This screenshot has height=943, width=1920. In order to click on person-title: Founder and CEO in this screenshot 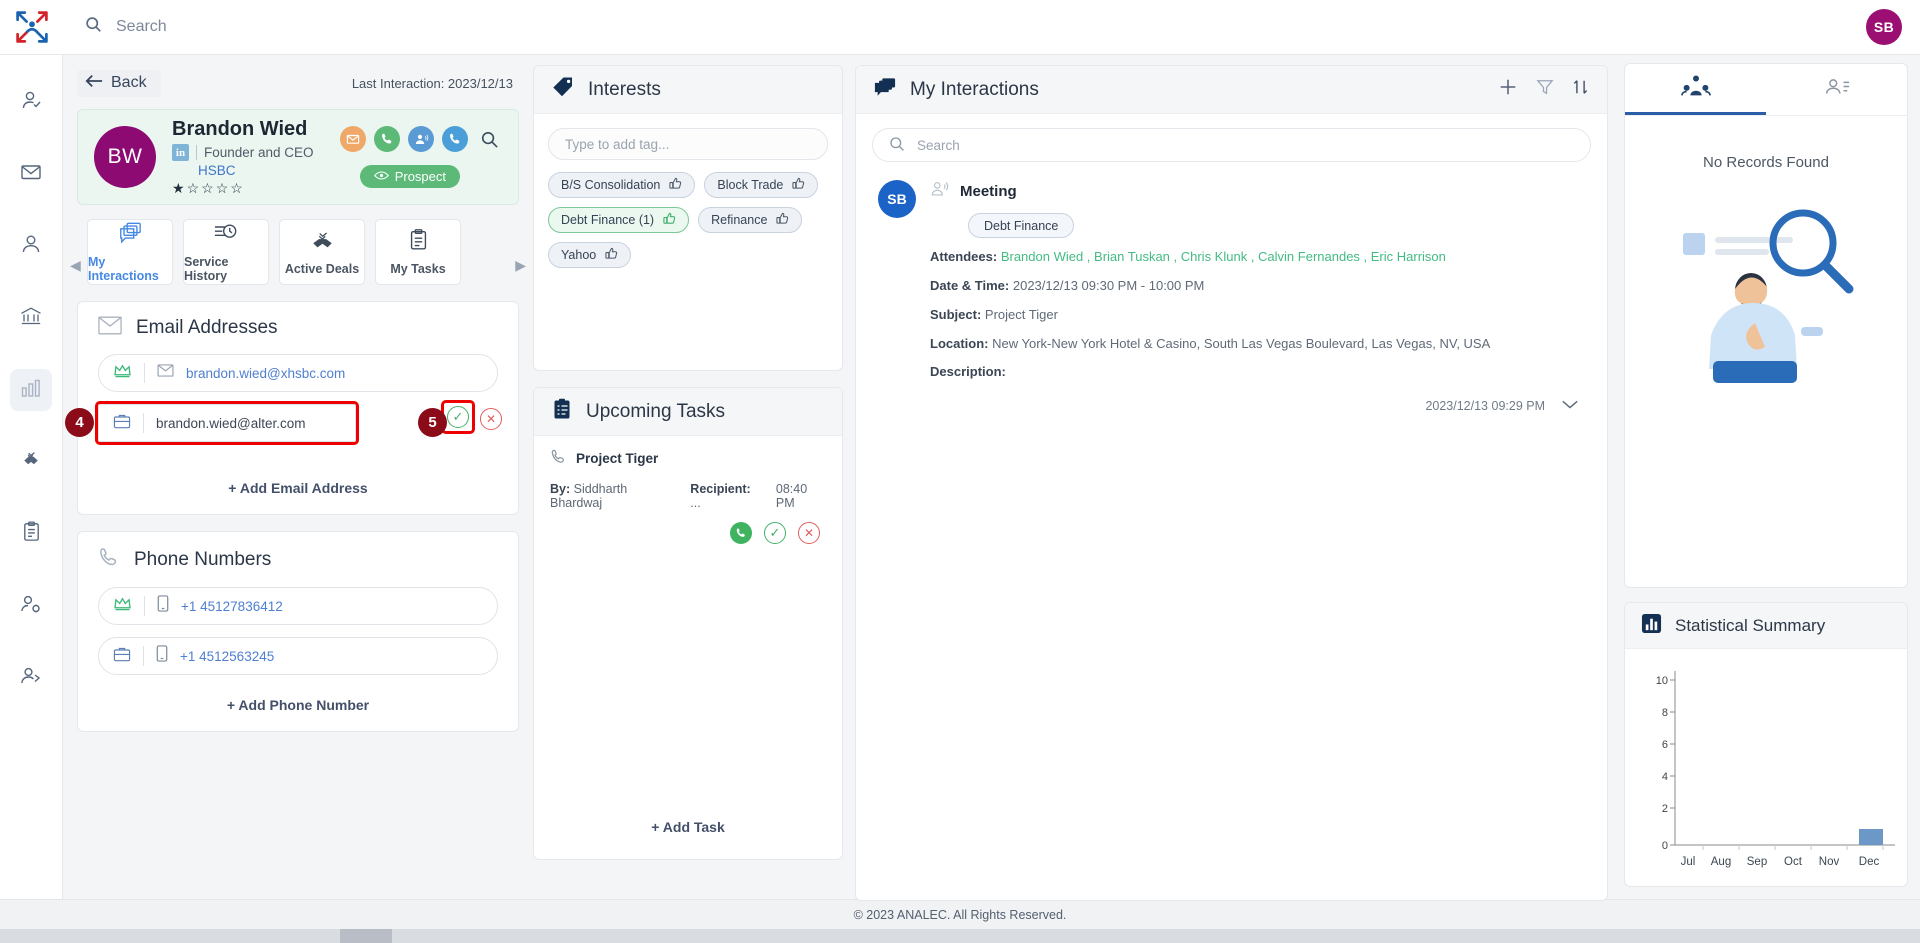, I will do `click(259, 152)`.